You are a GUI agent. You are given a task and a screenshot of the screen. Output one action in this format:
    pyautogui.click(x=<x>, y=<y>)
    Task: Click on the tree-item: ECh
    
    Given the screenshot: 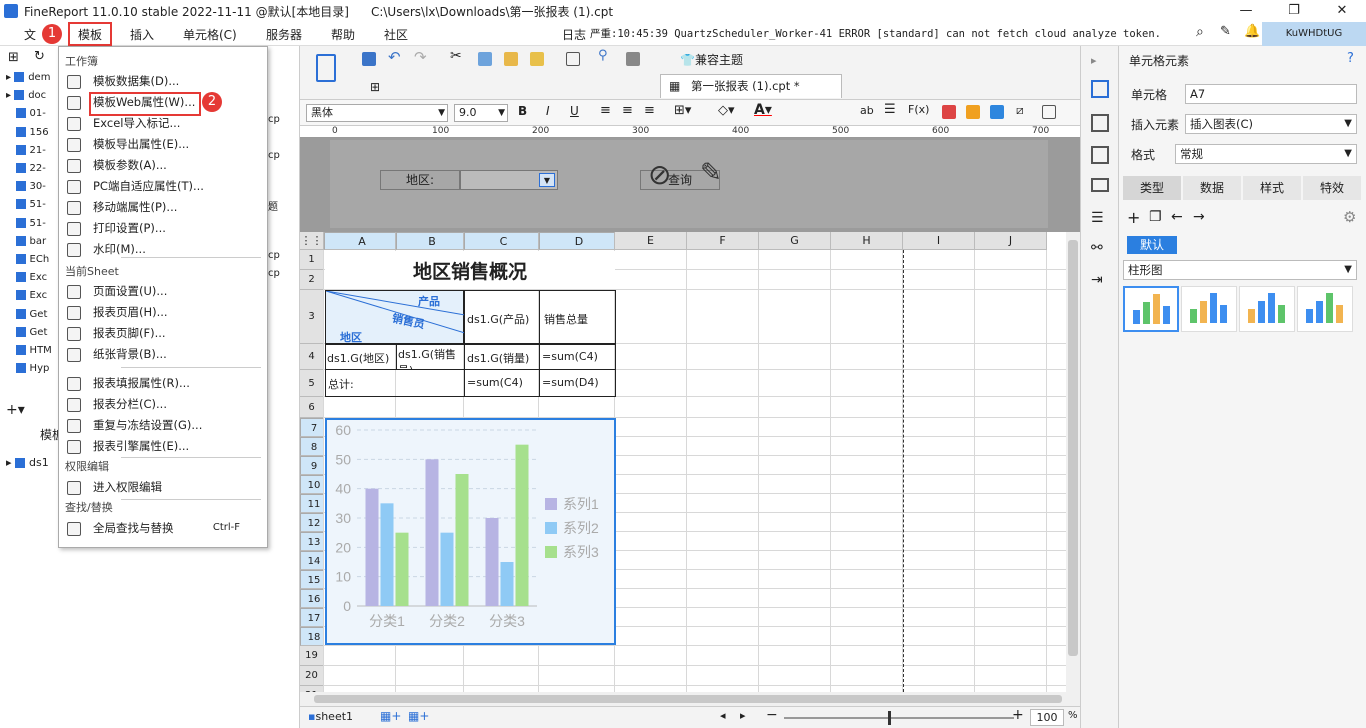 What is the action you would take?
    pyautogui.click(x=27, y=259)
    